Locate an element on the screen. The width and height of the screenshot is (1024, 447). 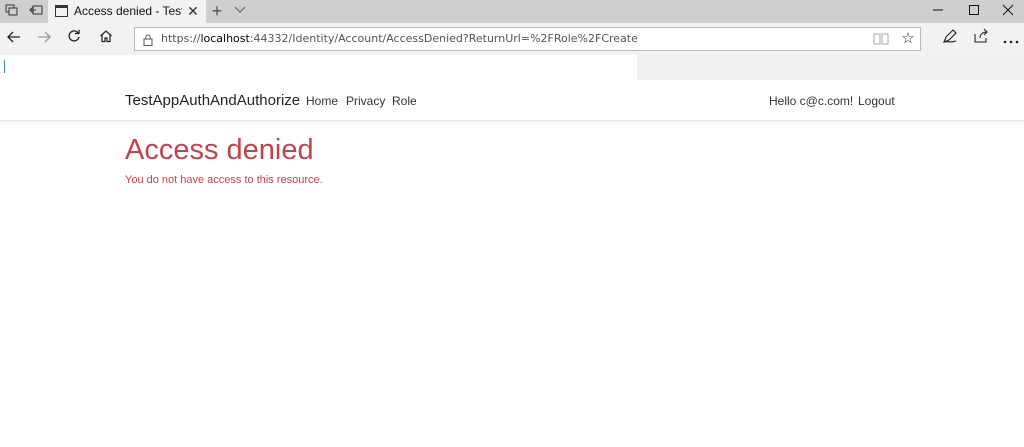
user-greeting-link: Hello c@c.com! is located at coordinates (811, 101).